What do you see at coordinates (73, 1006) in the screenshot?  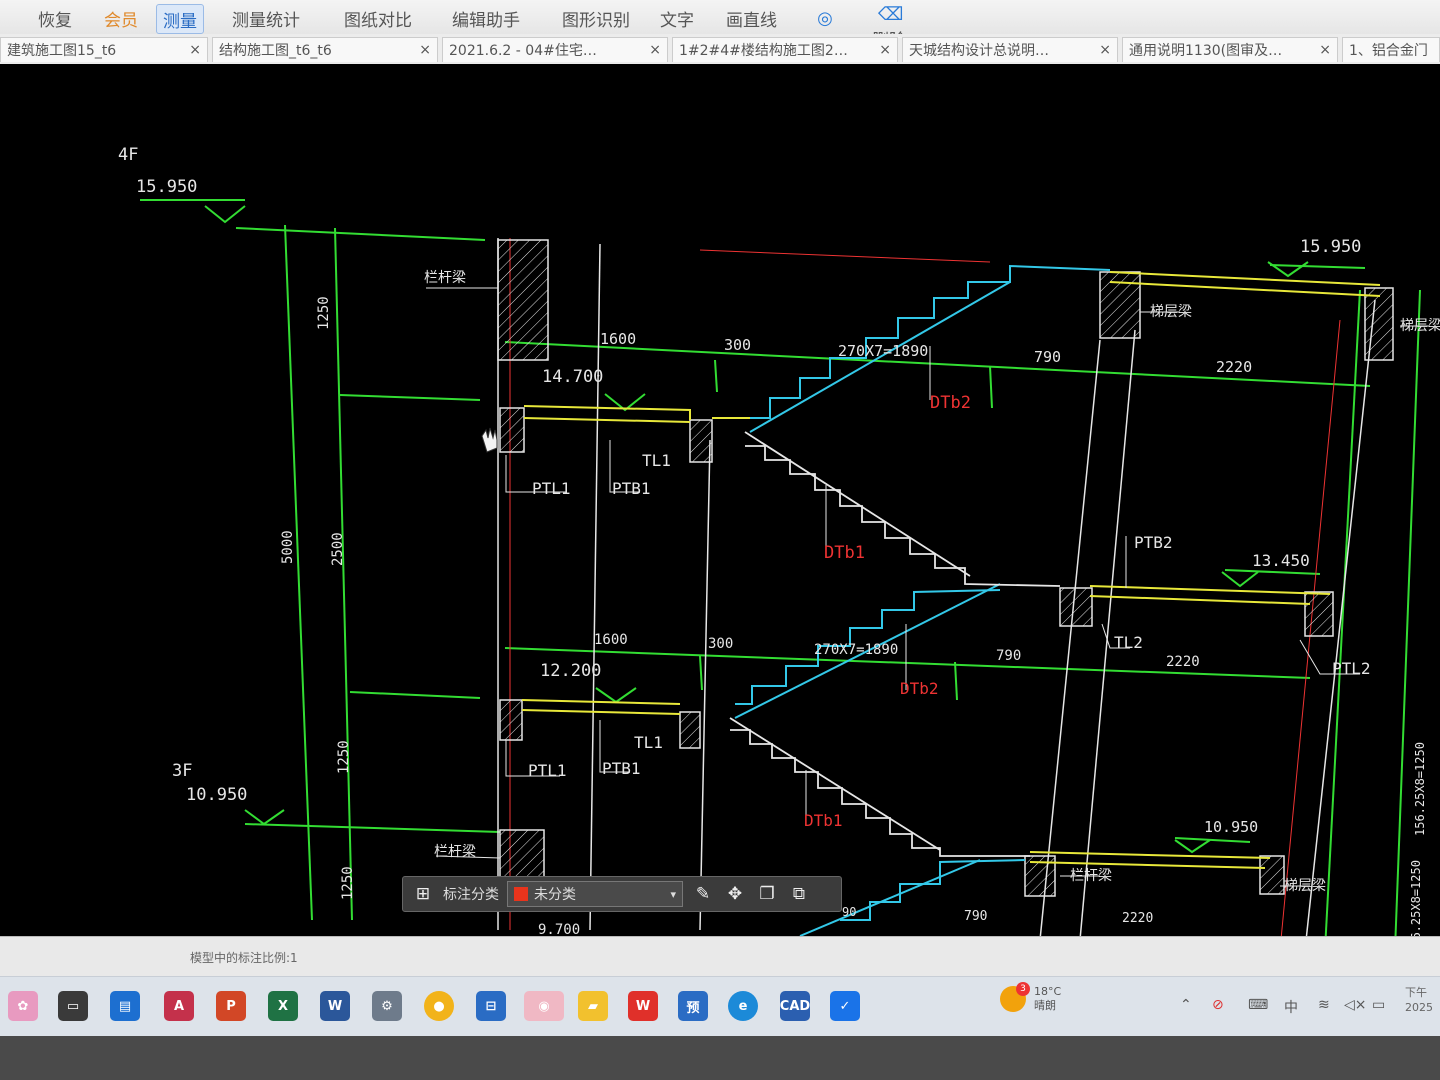 I see `desktop-icon: ▭` at bounding box center [73, 1006].